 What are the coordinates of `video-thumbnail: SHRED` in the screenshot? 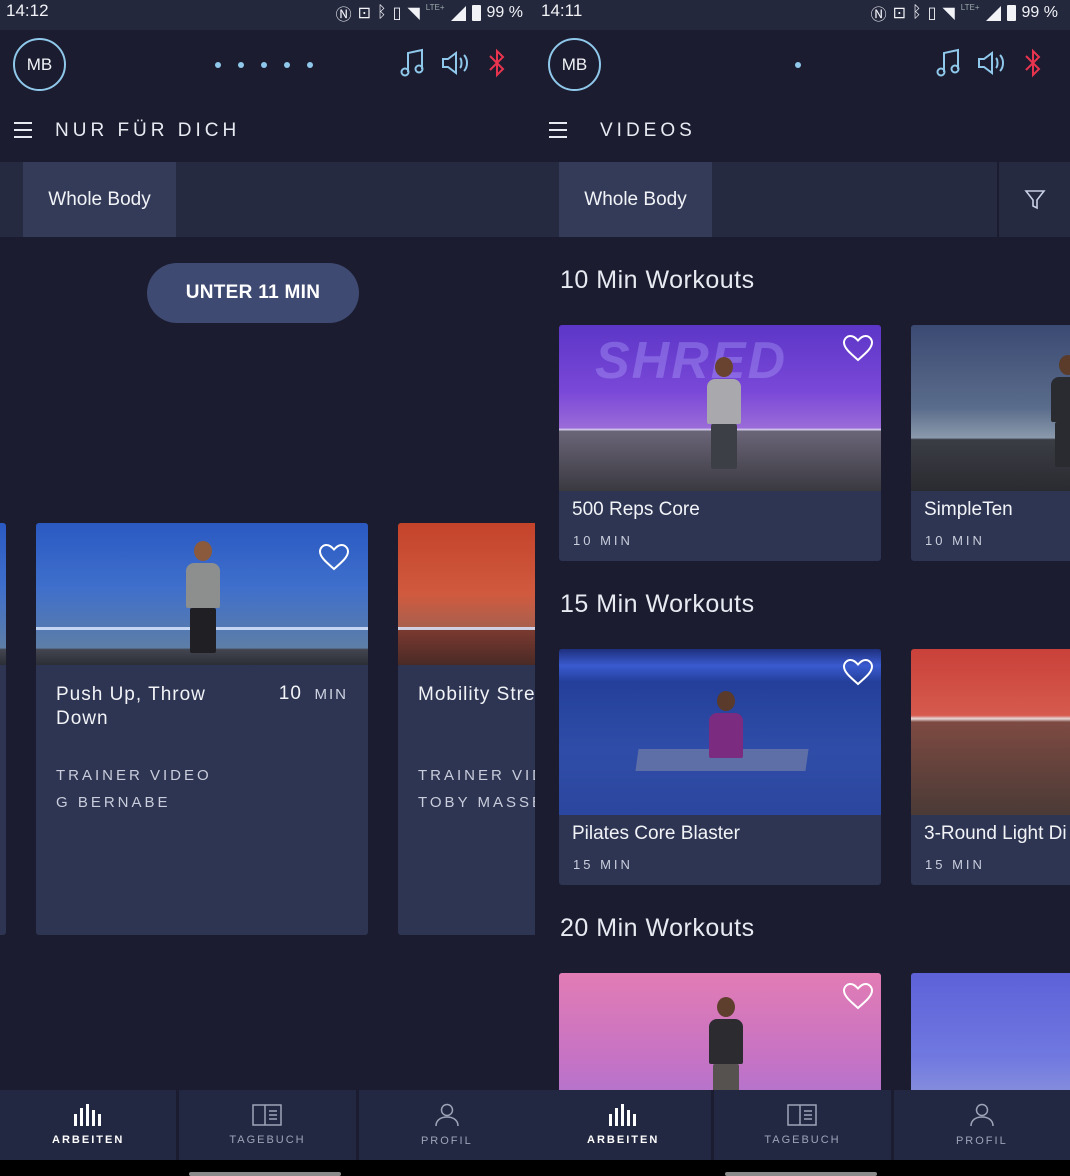 It's located at (720, 408).